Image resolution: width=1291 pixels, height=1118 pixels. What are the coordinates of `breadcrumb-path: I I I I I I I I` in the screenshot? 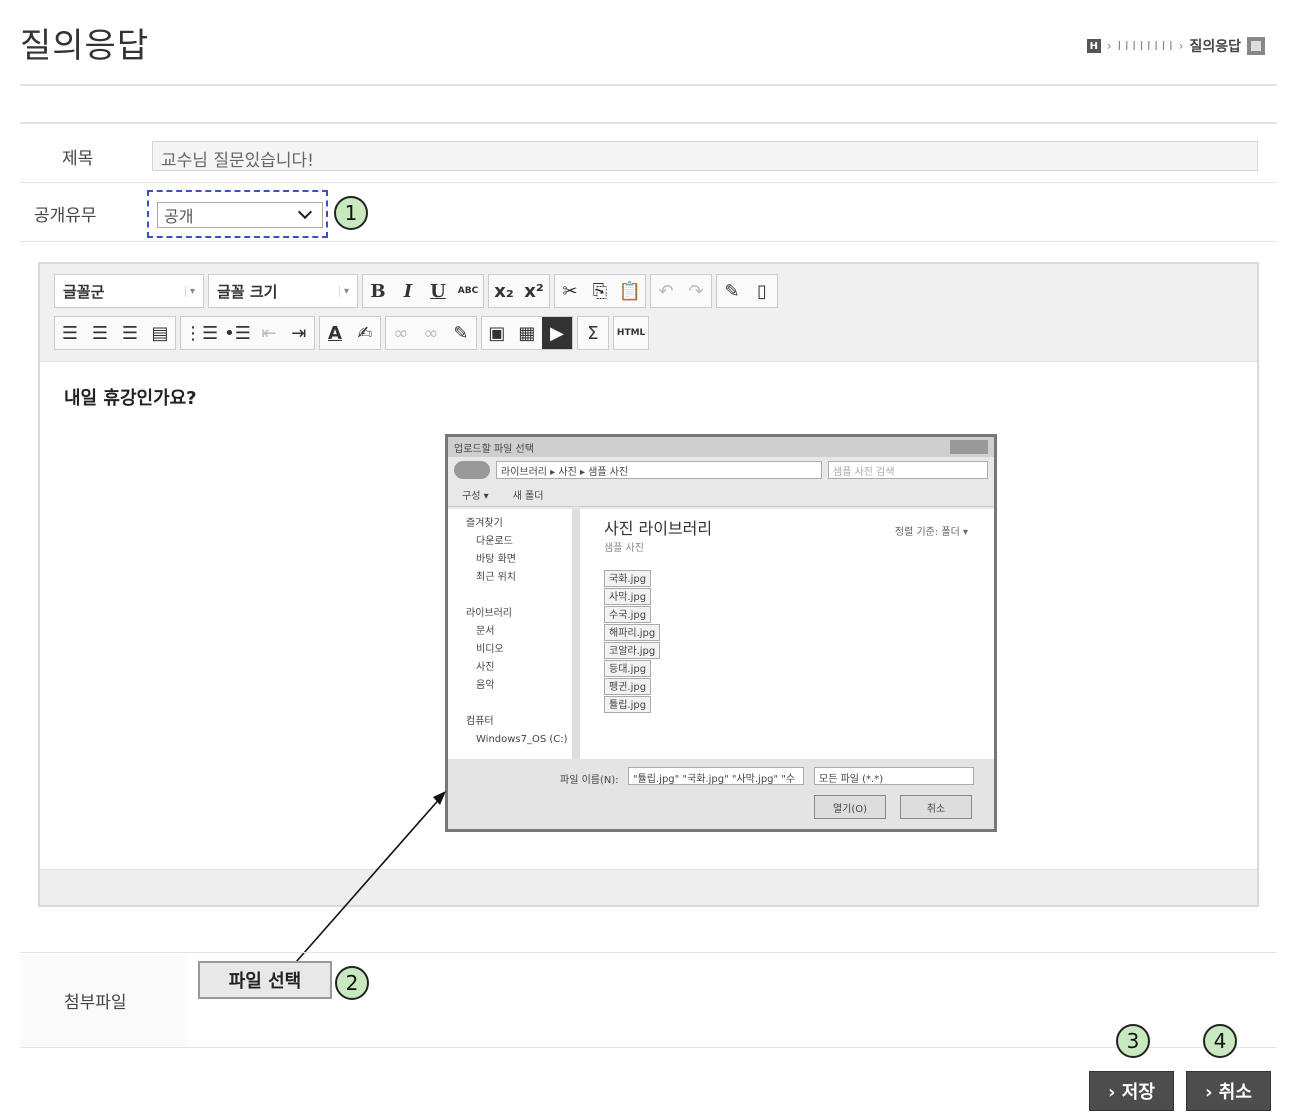 It's located at (1145, 46).